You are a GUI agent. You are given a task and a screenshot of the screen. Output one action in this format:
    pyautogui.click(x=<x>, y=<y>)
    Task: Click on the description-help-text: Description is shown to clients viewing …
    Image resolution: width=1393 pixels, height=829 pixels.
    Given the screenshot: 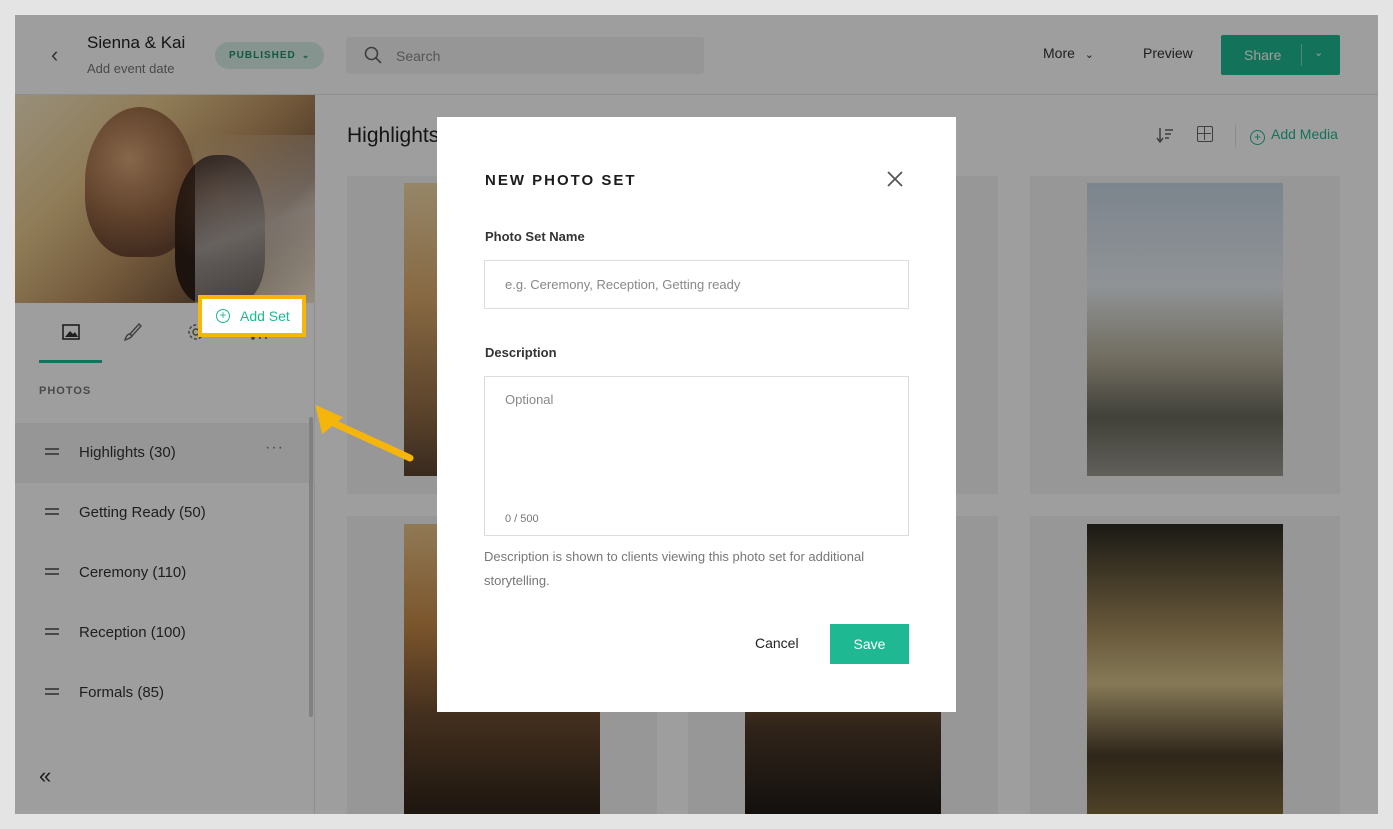 What is the action you would take?
    pyautogui.click(x=674, y=568)
    